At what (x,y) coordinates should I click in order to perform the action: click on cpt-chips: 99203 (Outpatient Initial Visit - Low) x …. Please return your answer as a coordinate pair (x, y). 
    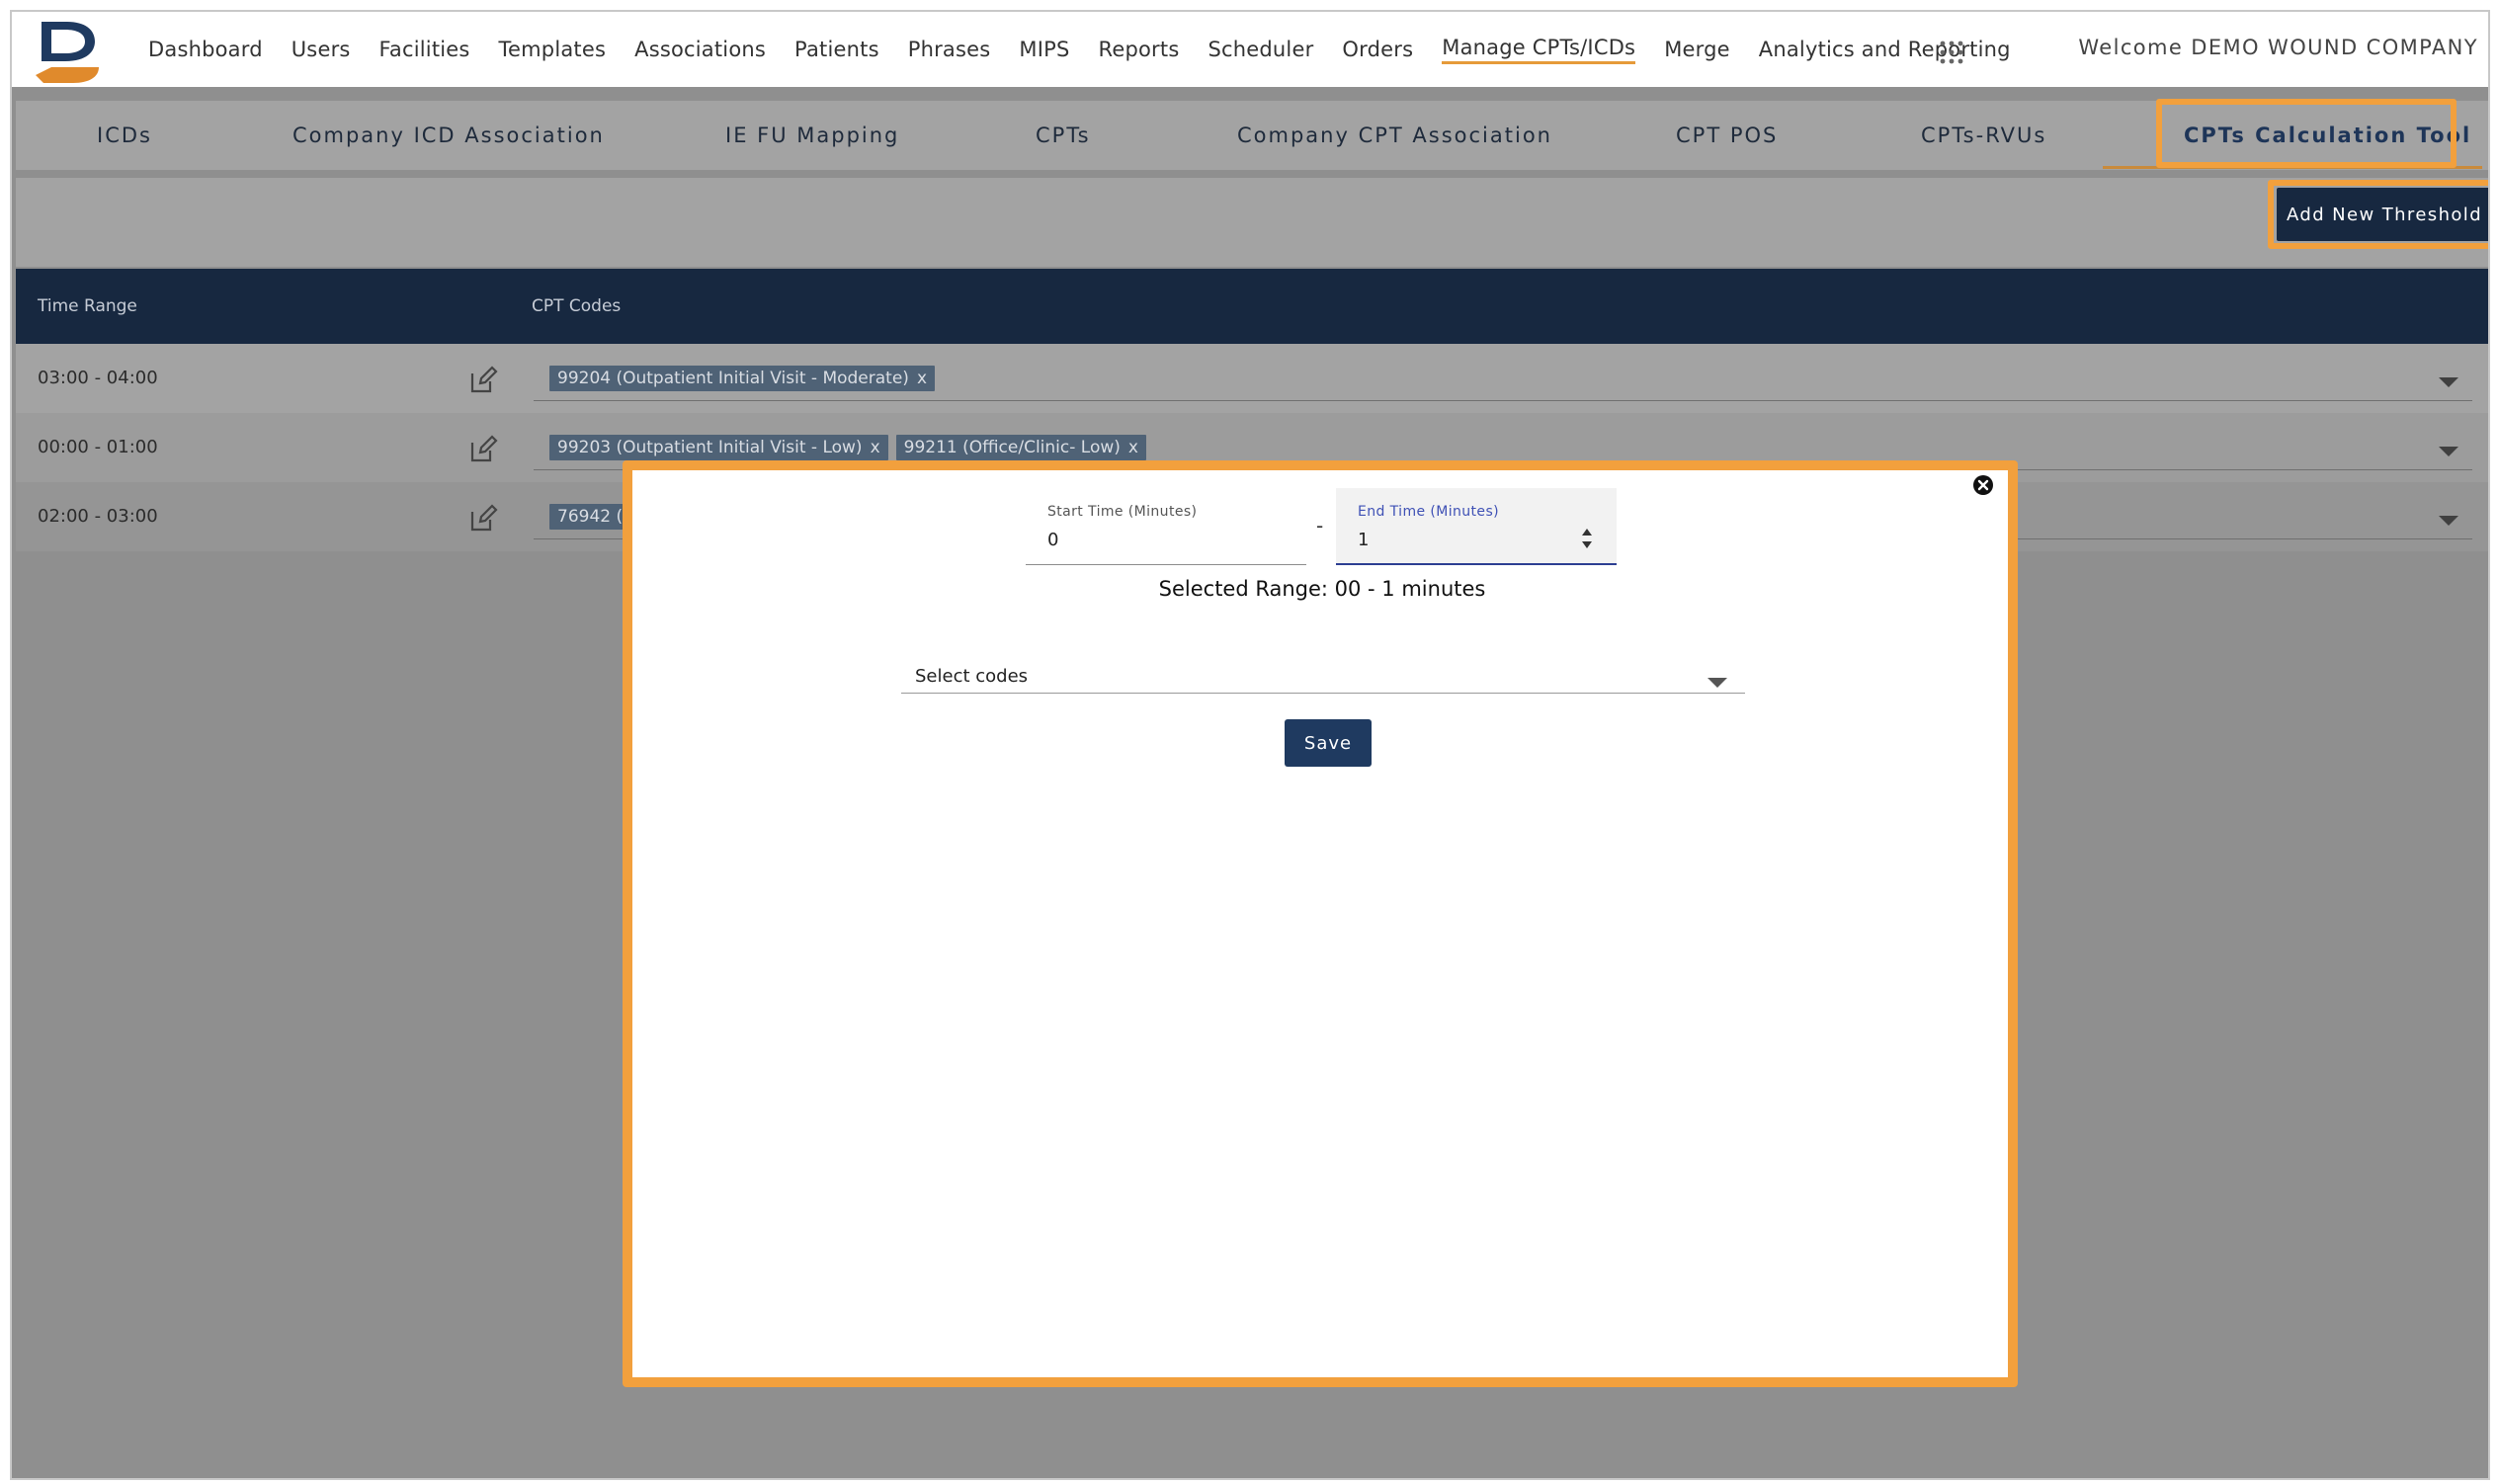
    Looking at the image, I should click on (851, 447).